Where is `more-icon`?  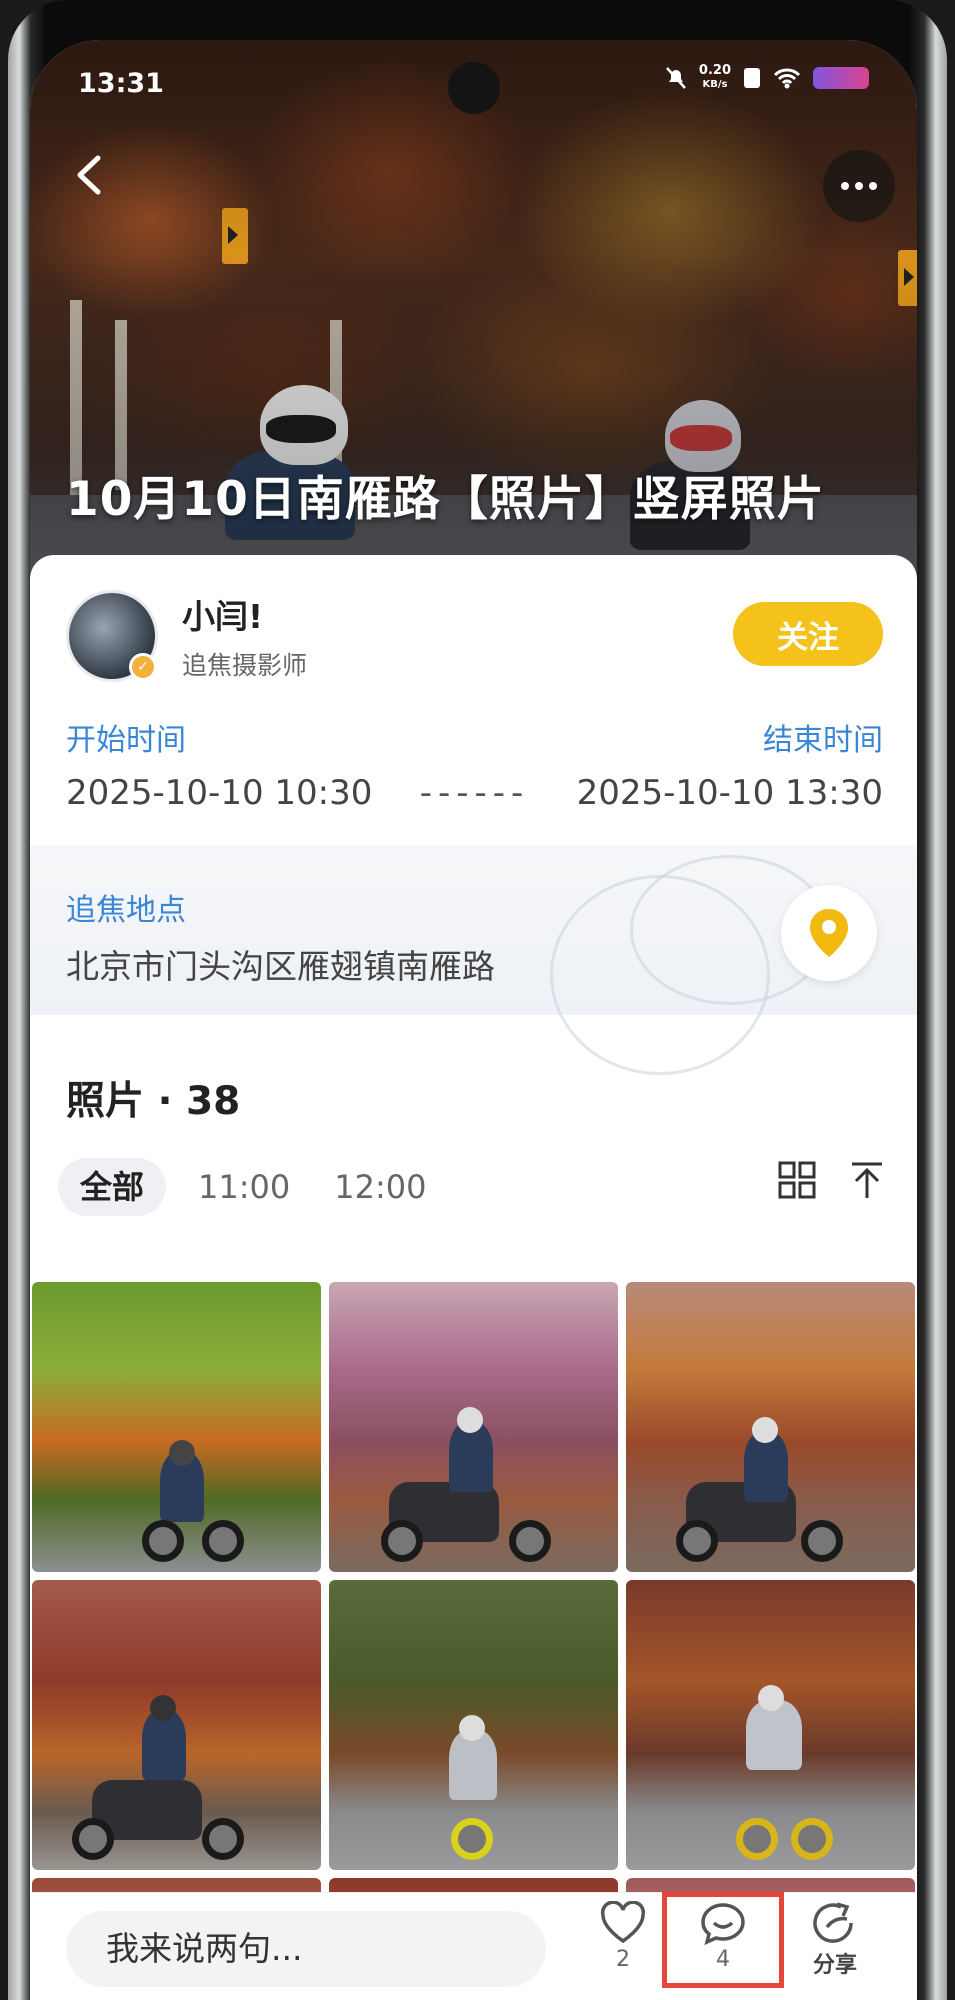 more-icon is located at coordinates (845, 186).